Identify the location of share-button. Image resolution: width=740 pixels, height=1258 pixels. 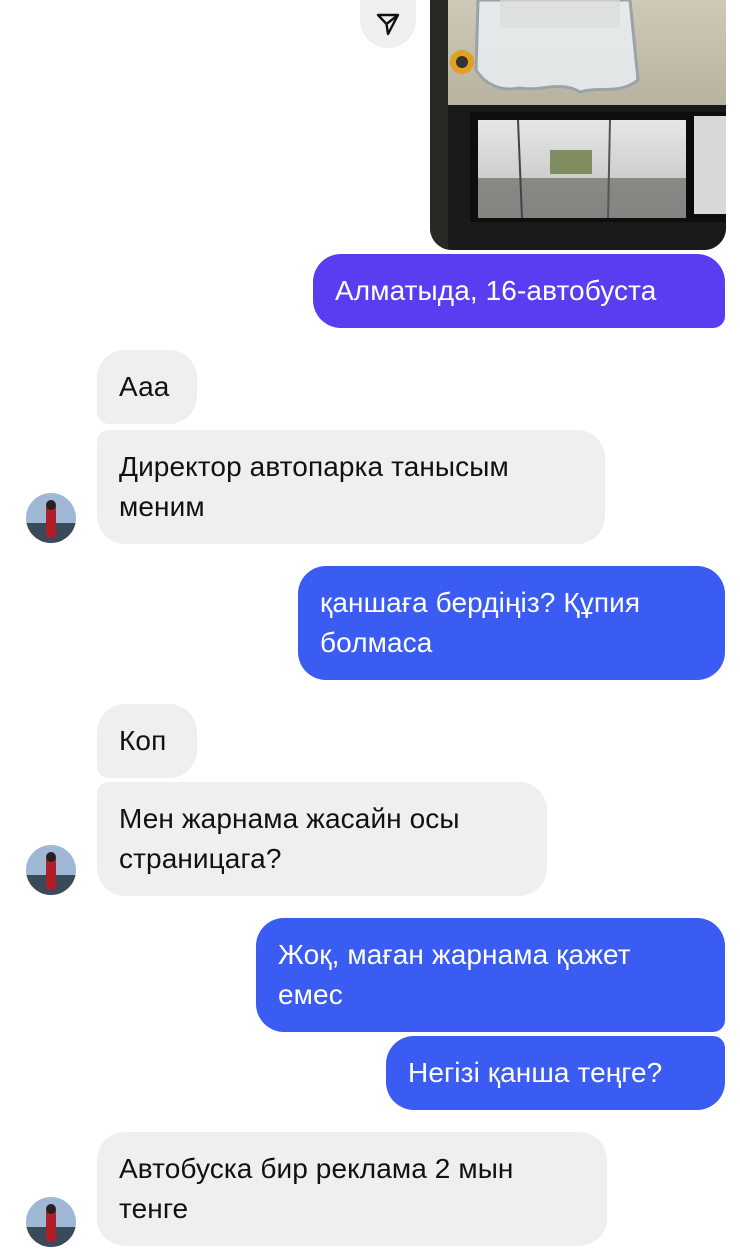
(388, 24).